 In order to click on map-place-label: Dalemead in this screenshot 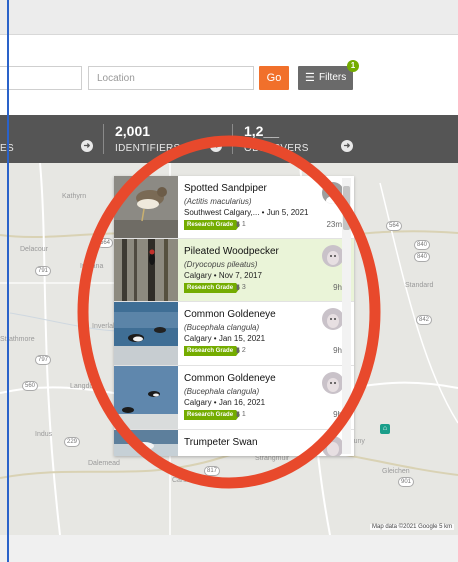, I will do `click(104, 463)`.